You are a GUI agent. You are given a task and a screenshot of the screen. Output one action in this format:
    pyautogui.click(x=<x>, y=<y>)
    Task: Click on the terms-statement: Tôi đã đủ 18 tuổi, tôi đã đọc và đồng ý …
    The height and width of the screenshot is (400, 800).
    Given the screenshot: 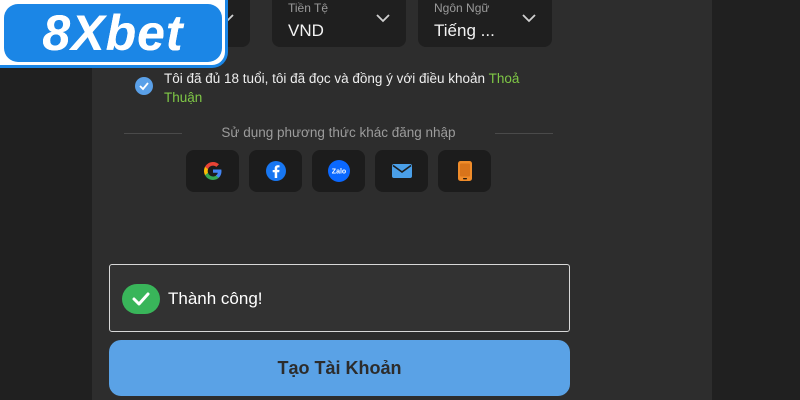 What is the action you would take?
    pyautogui.click(x=325, y=78)
    